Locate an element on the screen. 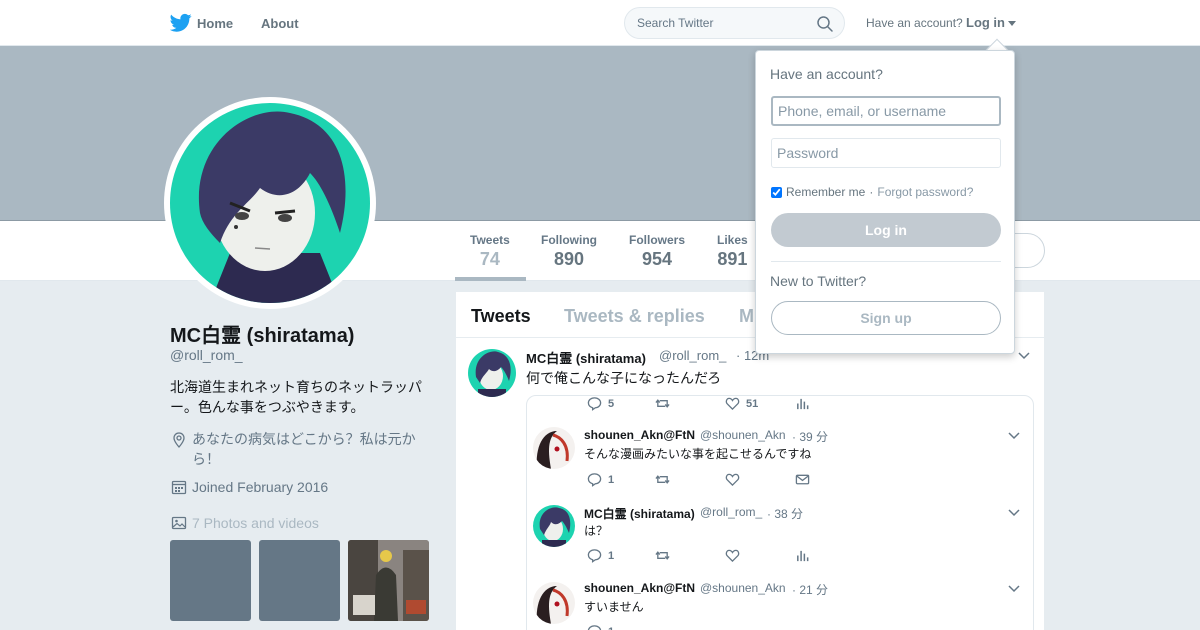  nav-about-link: About is located at coordinates (280, 23).